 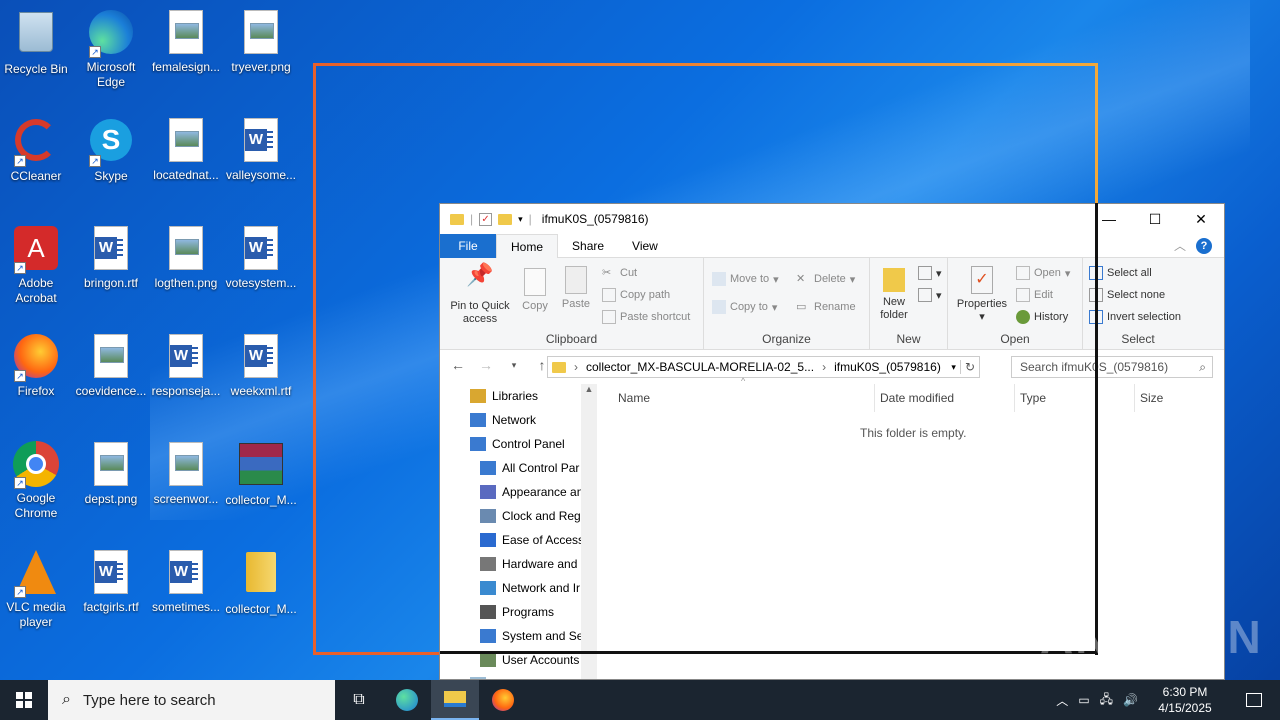 I want to click on help-icon: ?, so click(x=1204, y=245).